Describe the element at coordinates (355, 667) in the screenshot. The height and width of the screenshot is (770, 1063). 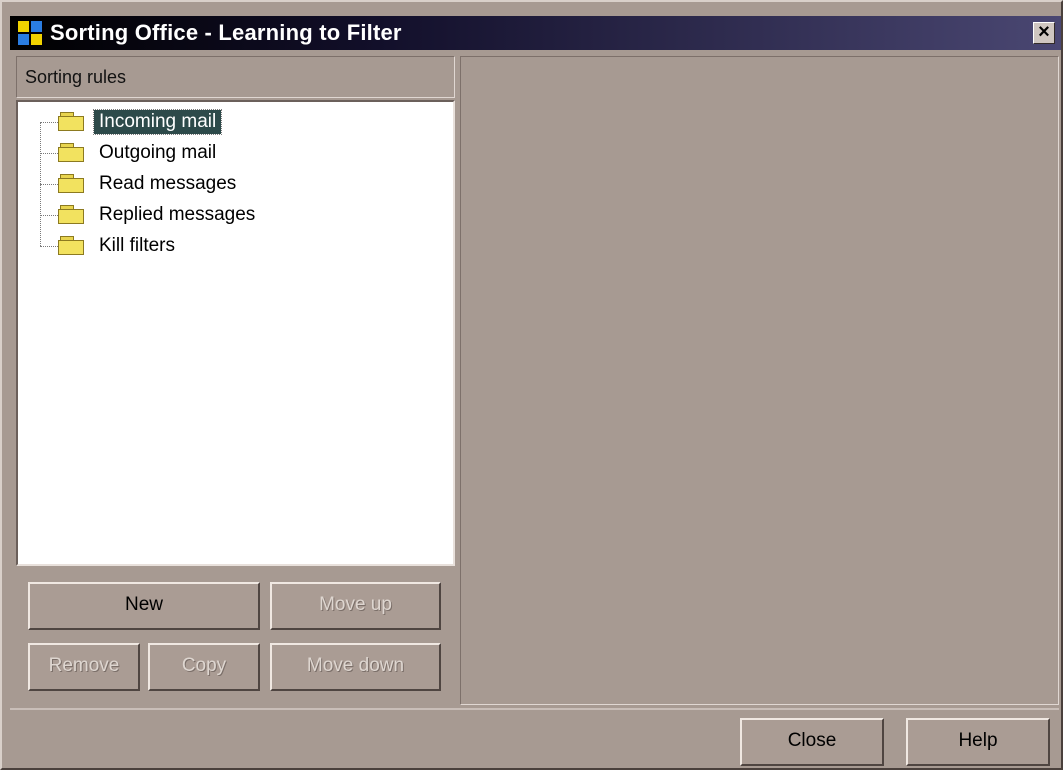
I see `move-down-button: Move down` at that location.